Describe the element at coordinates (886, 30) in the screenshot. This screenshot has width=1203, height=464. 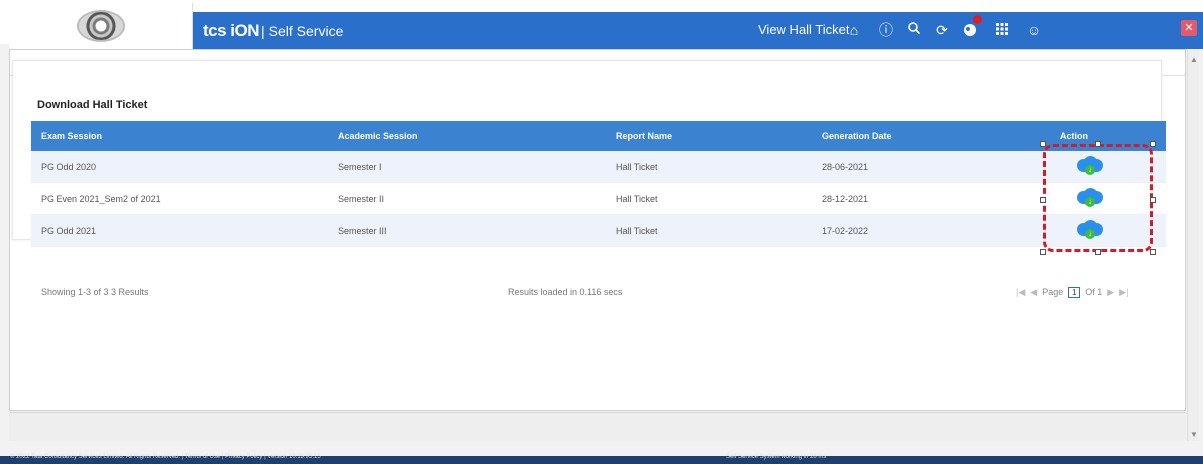
I see `help-icon: ⓘ` at that location.